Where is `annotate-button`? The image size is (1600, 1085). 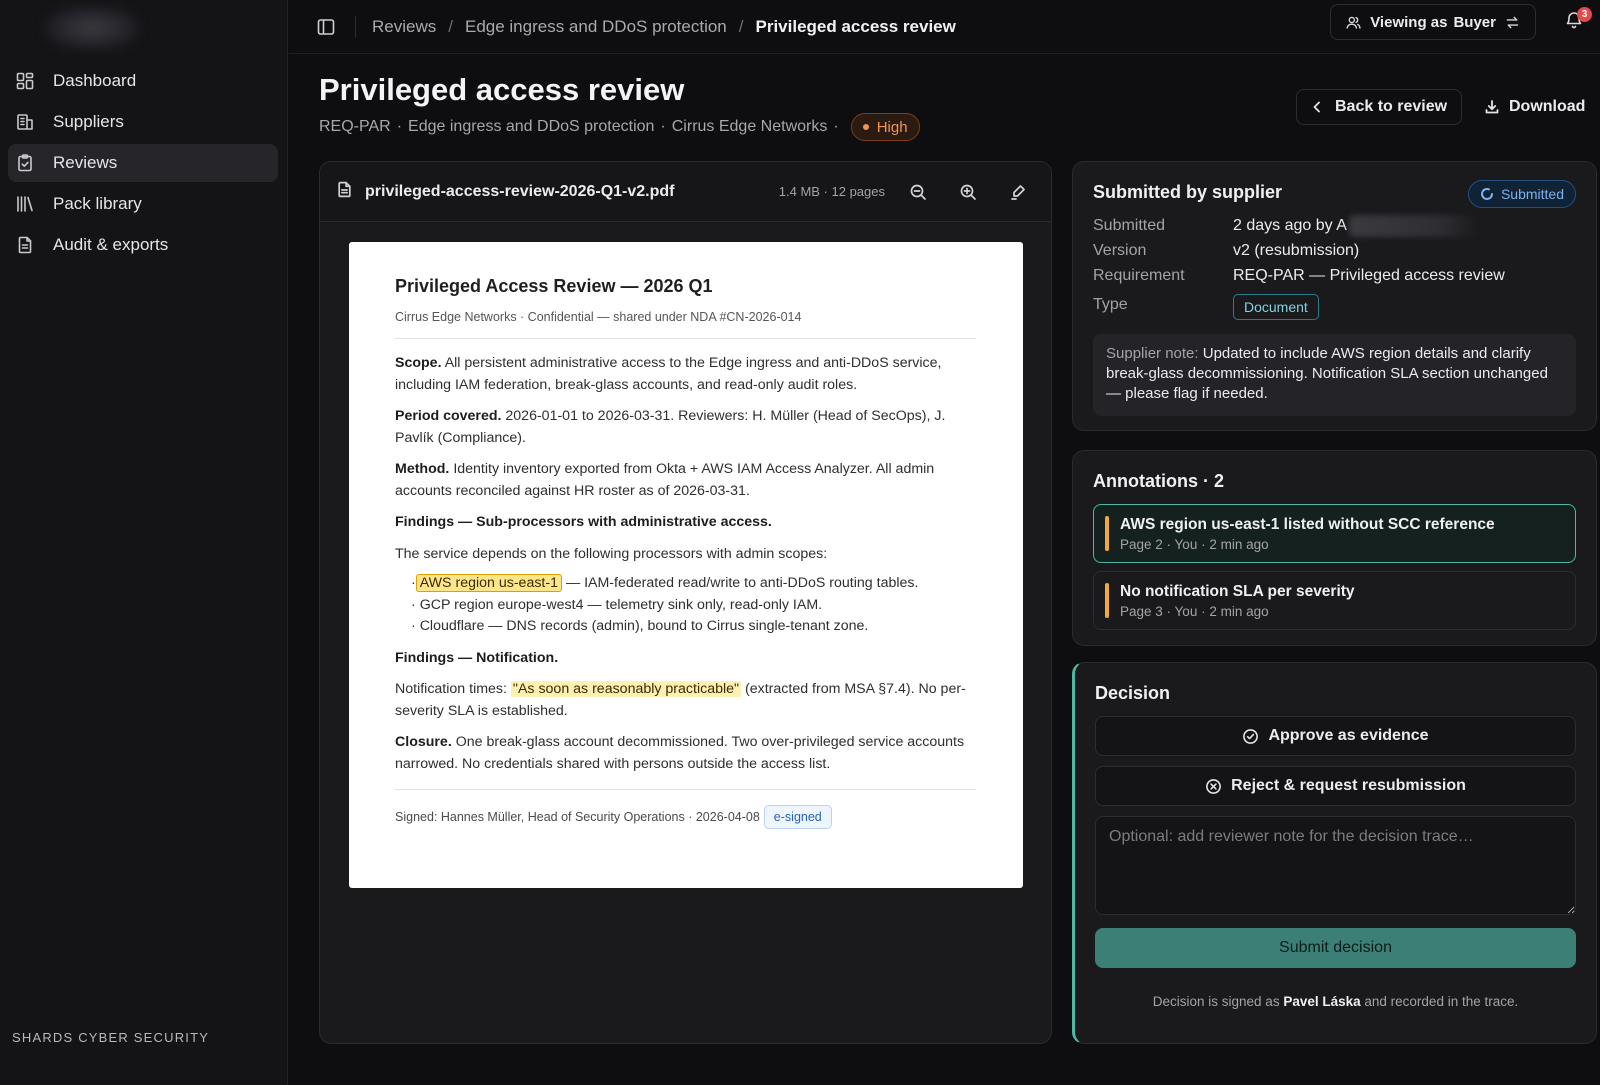 annotate-button is located at coordinates (1018, 192).